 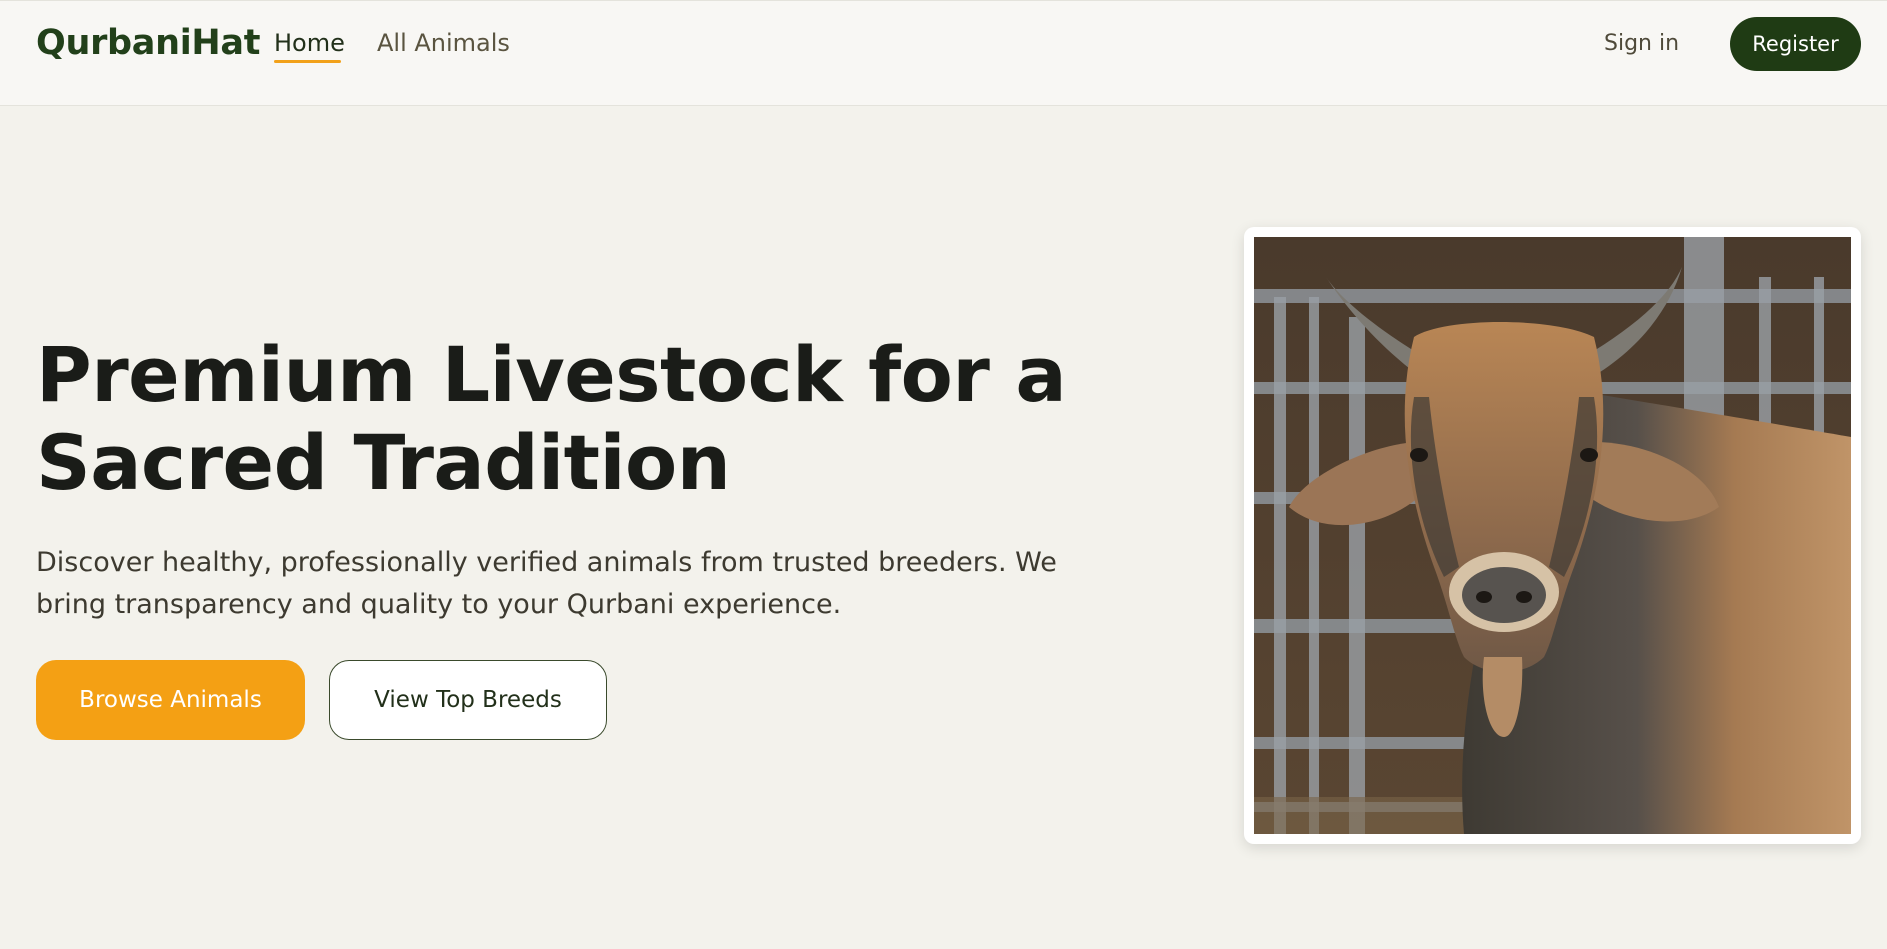 I want to click on active-nav-indicator, so click(x=307, y=61).